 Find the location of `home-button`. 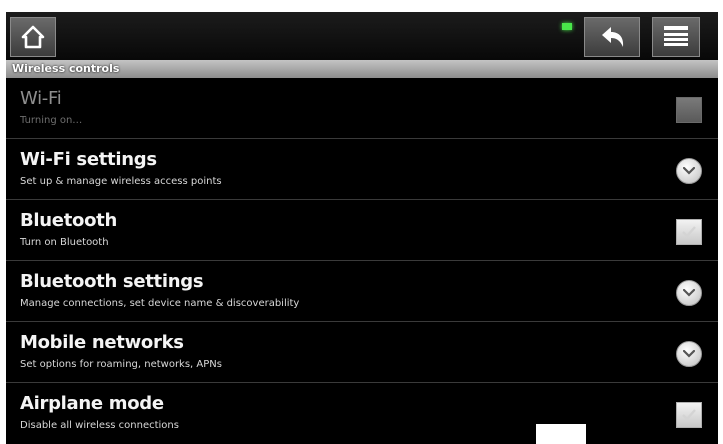

home-button is located at coordinates (33, 37).